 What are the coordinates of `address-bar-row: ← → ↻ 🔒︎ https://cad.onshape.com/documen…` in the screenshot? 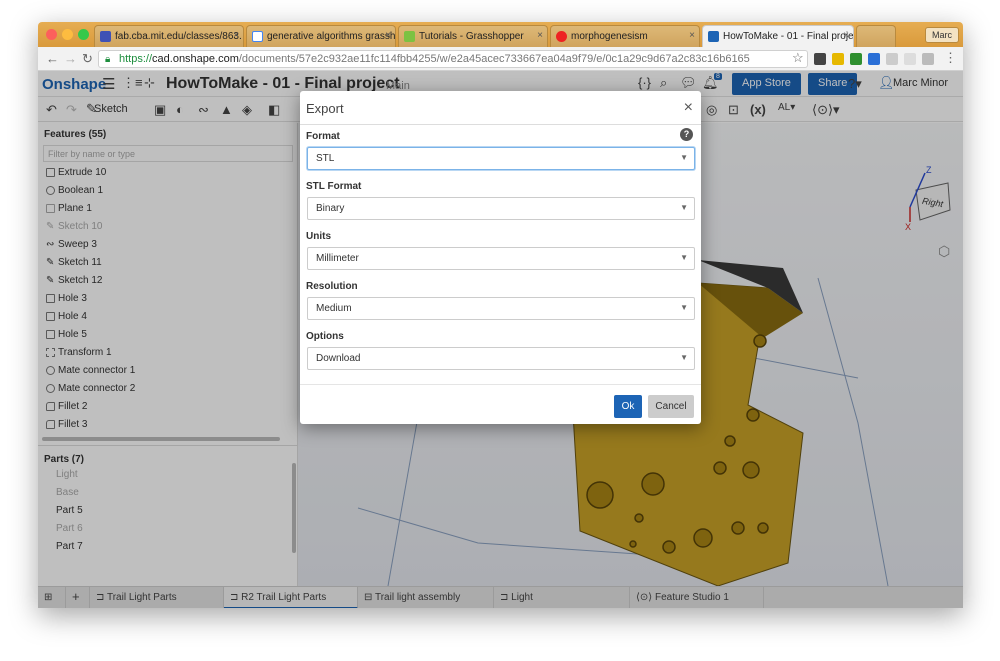 It's located at (500, 59).